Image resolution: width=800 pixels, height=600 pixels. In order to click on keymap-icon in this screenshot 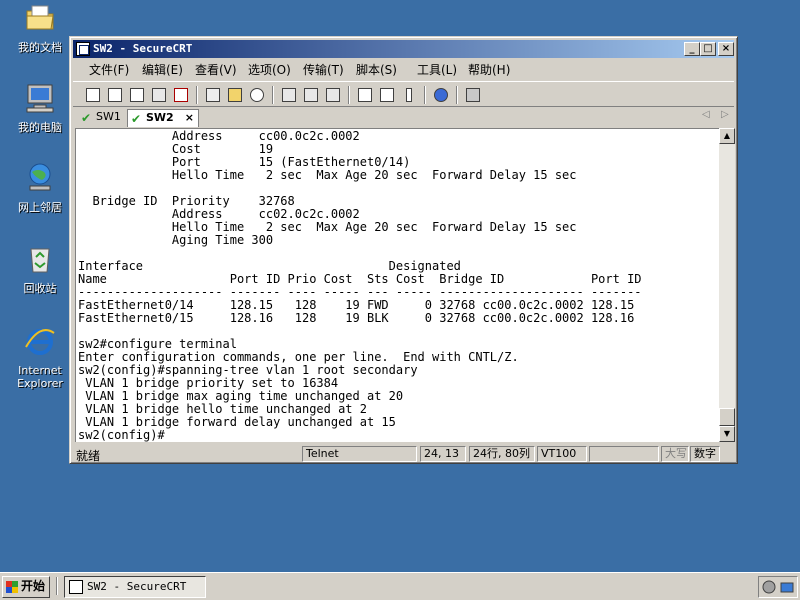, I will do `click(409, 95)`.